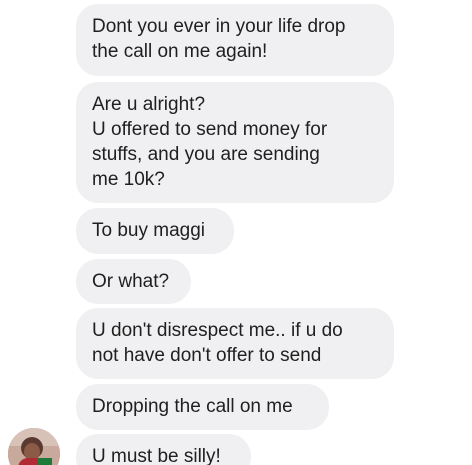 The height and width of the screenshot is (465, 472). I want to click on avatar-photo-icon, so click(34, 446).